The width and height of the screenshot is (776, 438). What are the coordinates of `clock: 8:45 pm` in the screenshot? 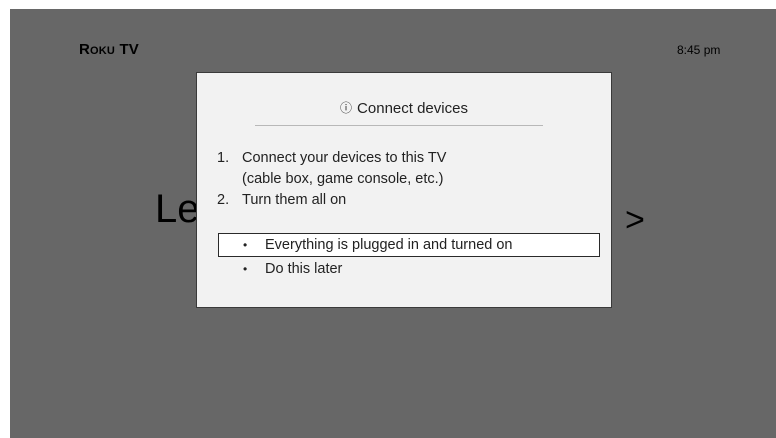 It's located at (699, 50).